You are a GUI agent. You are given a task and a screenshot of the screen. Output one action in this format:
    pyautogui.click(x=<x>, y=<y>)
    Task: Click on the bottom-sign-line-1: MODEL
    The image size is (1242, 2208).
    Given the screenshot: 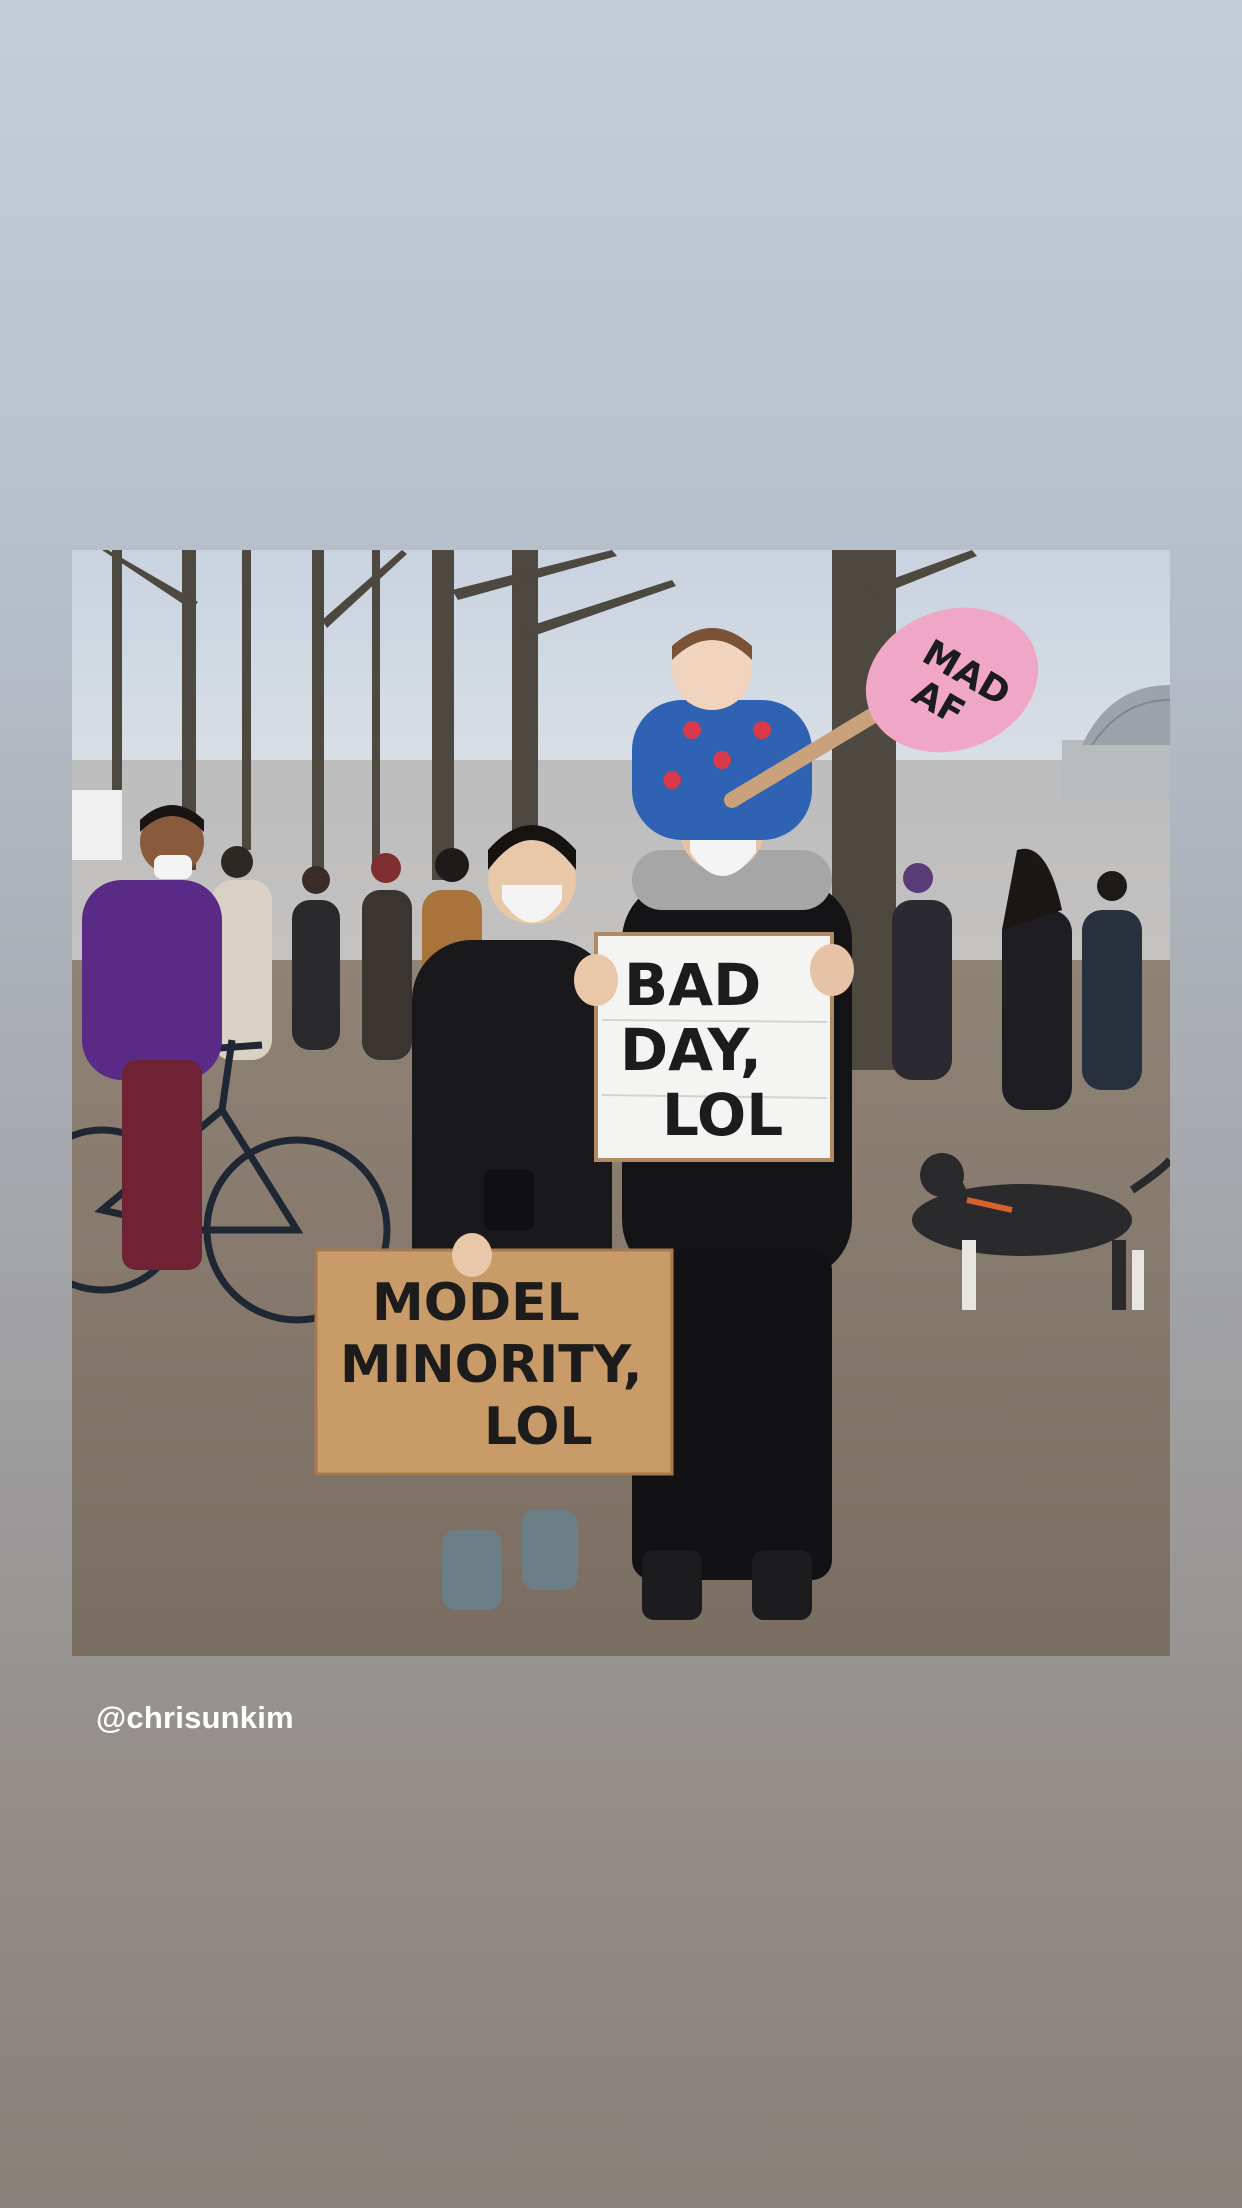 What is the action you would take?
    pyautogui.click(x=476, y=1303)
    